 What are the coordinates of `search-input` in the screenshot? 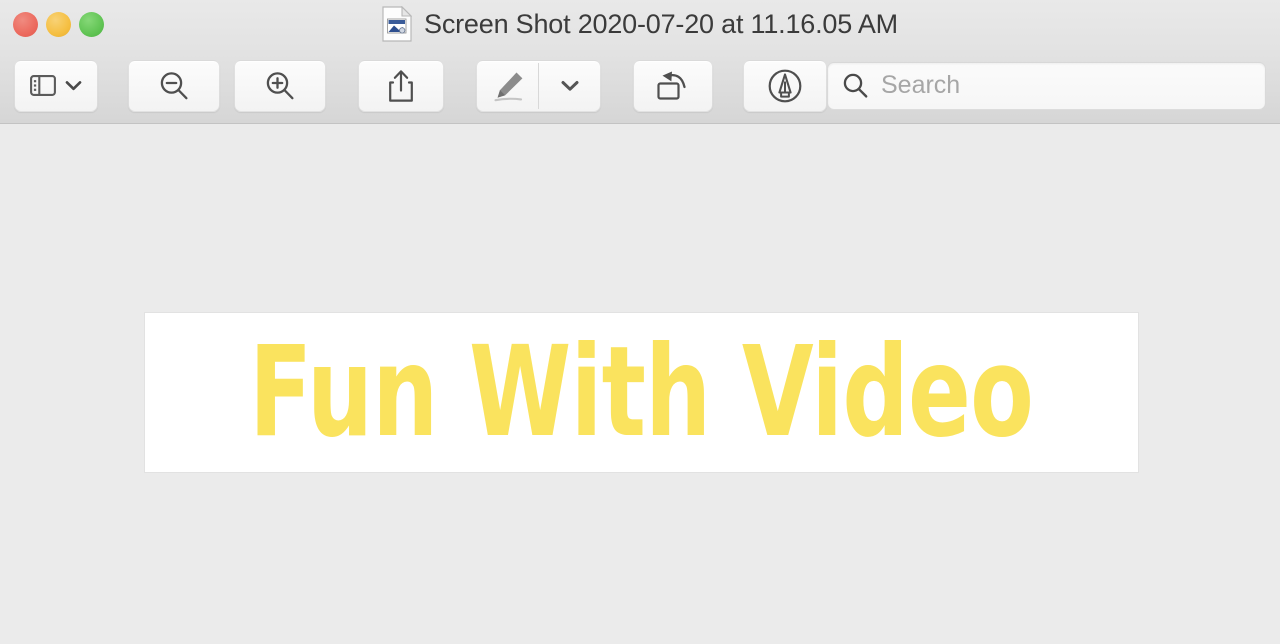 It's located at (1066, 85).